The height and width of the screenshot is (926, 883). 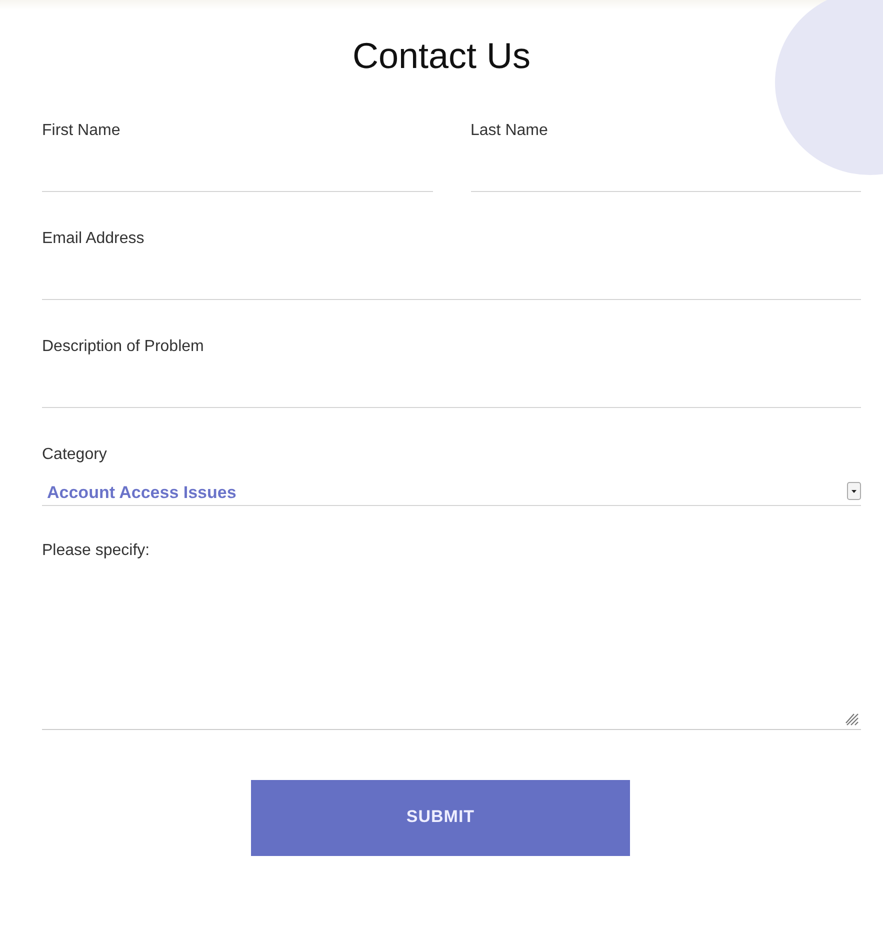 I want to click on field-label: Description of Problem, so click(x=123, y=347).